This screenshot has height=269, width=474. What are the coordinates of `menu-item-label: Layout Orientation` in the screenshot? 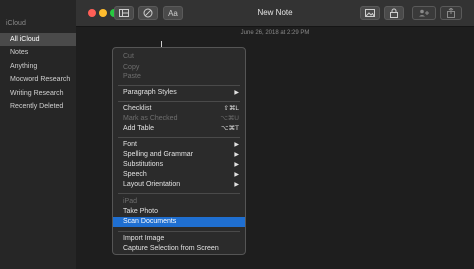 It's located at (152, 184).